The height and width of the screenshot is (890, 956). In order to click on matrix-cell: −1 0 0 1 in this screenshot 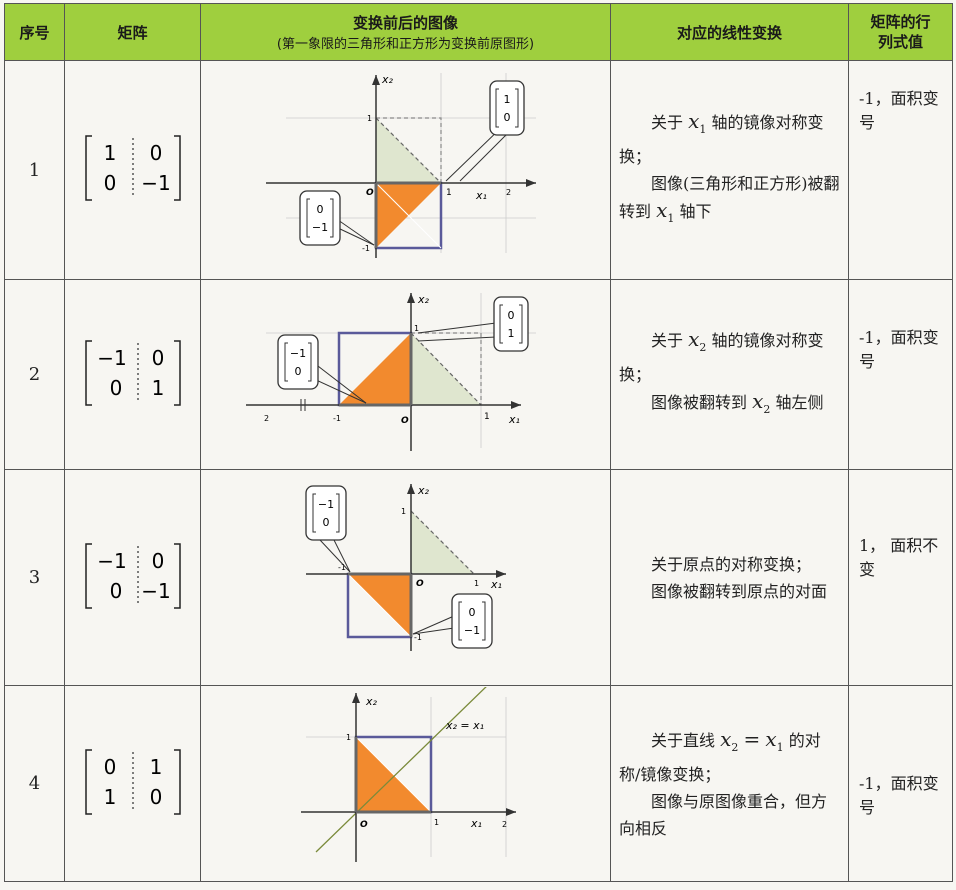, I will do `click(132, 374)`.